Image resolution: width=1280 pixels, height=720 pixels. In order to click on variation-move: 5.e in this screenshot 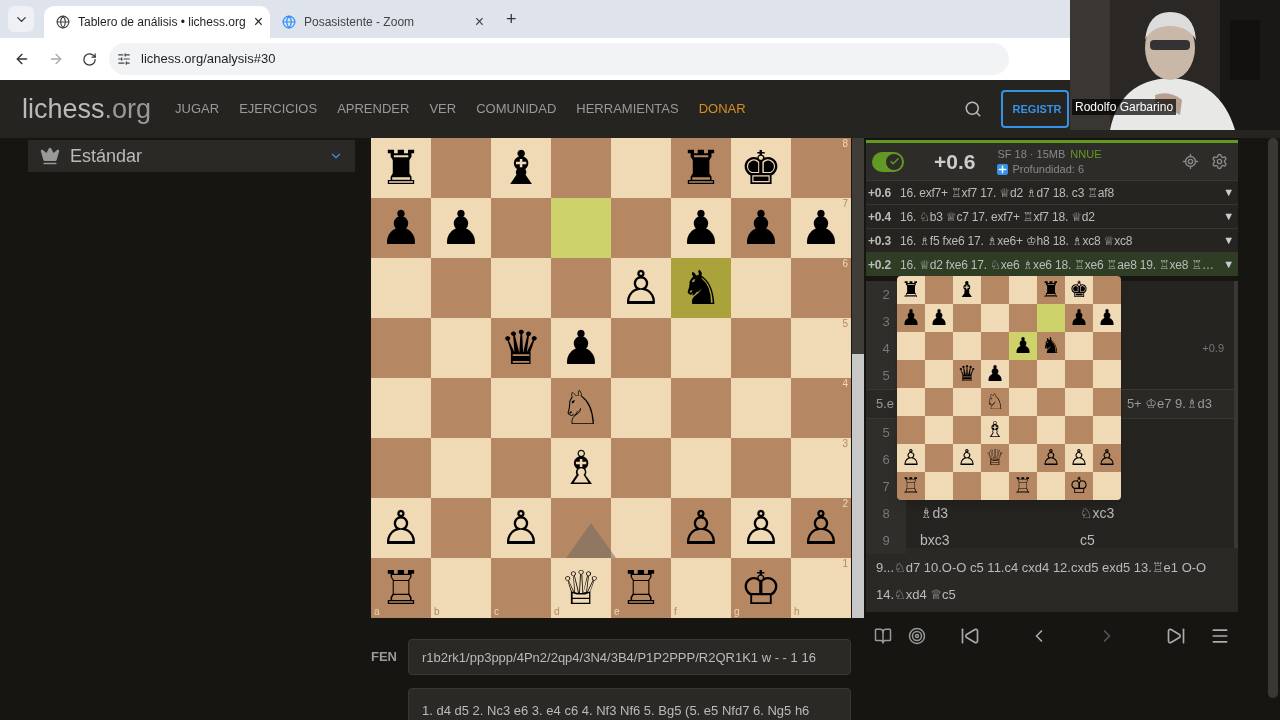, I will do `click(885, 404)`.